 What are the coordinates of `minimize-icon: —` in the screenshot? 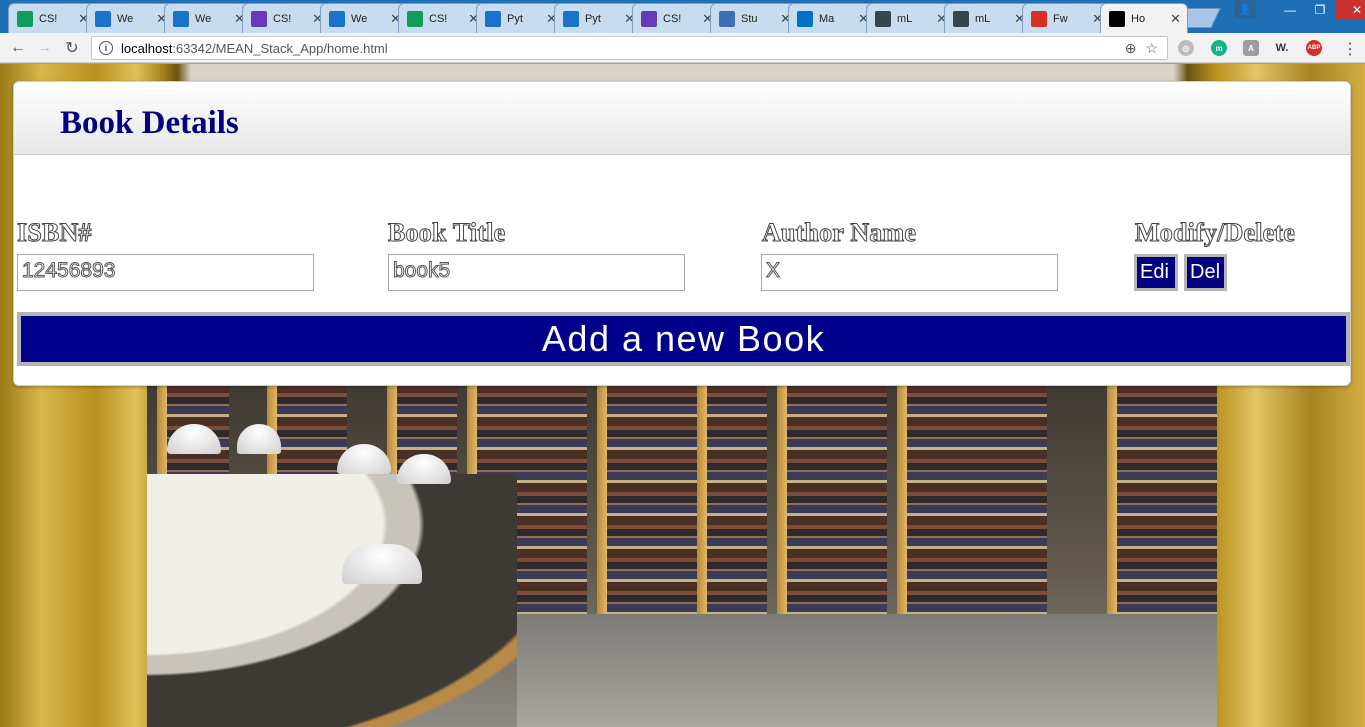 It's located at (1290, 10).